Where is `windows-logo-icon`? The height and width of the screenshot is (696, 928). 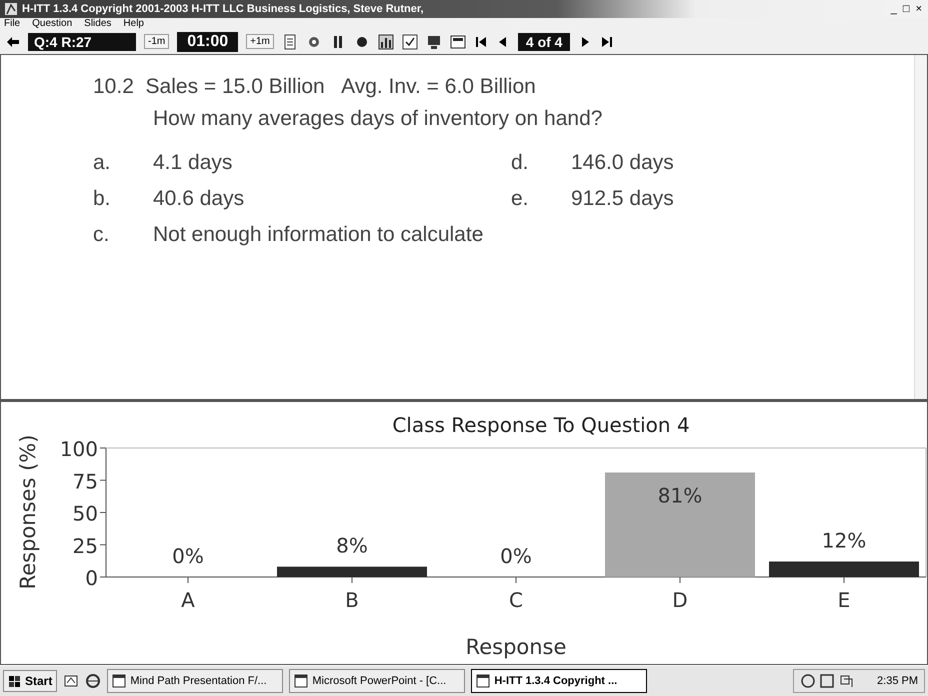
windows-logo-icon is located at coordinates (15, 681).